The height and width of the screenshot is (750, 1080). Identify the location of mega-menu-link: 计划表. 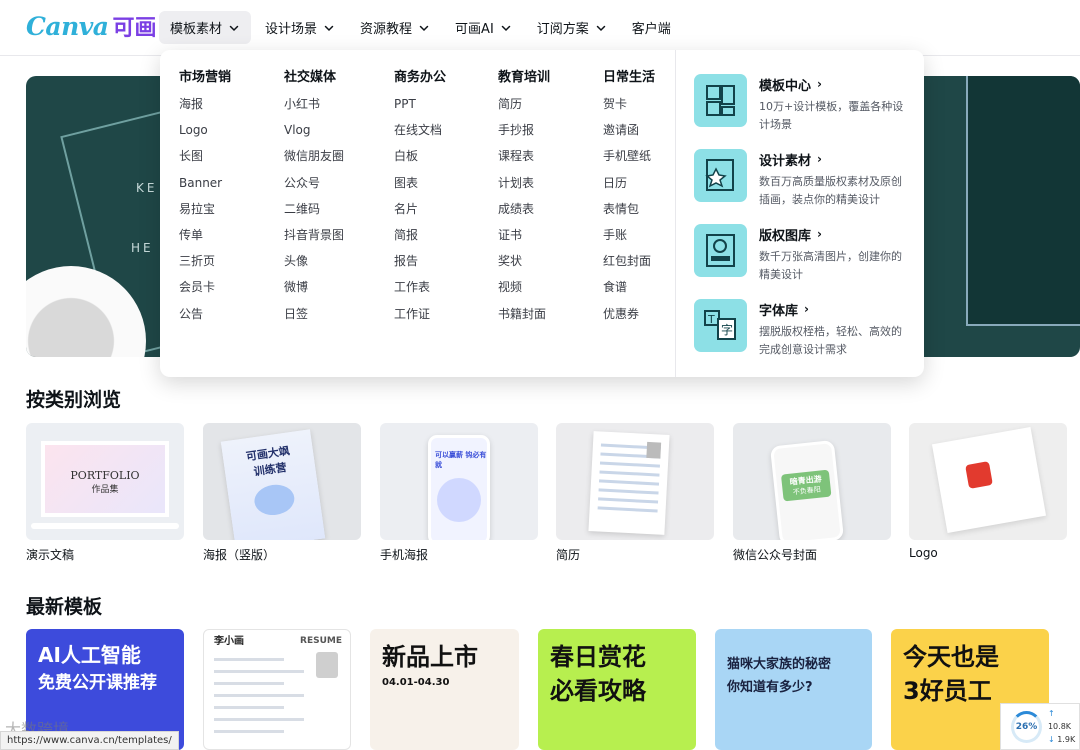
(524, 186).